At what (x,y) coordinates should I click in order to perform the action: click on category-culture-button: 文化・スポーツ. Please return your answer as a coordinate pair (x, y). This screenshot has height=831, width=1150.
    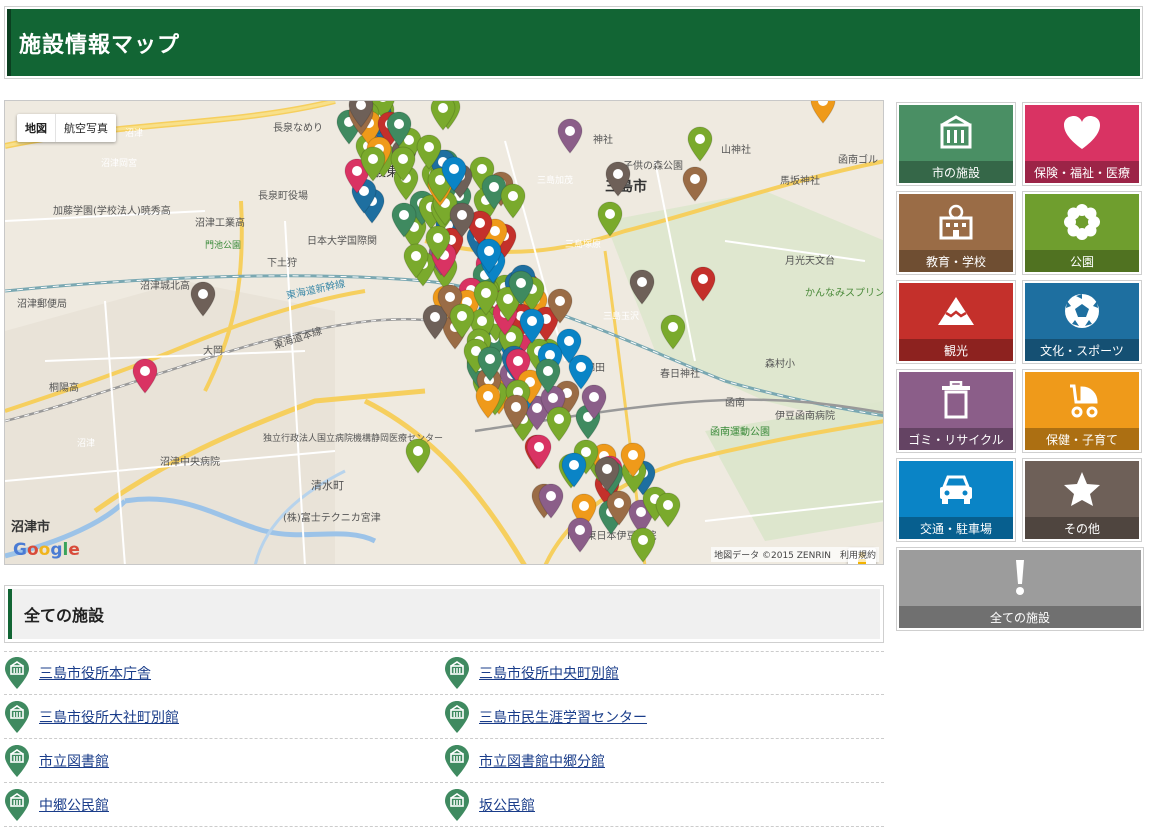
    Looking at the image, I should click on (1082, 322).